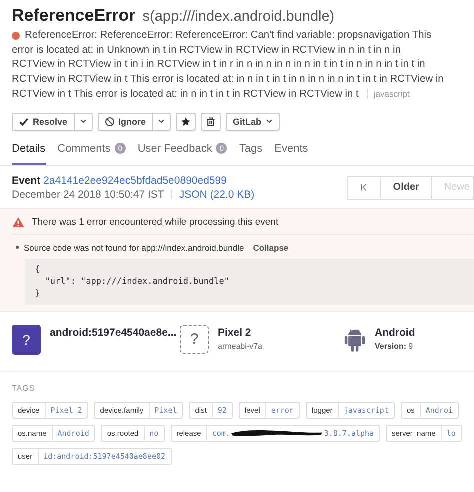  I want to click on tab-label: Comments, so click(84, 148).